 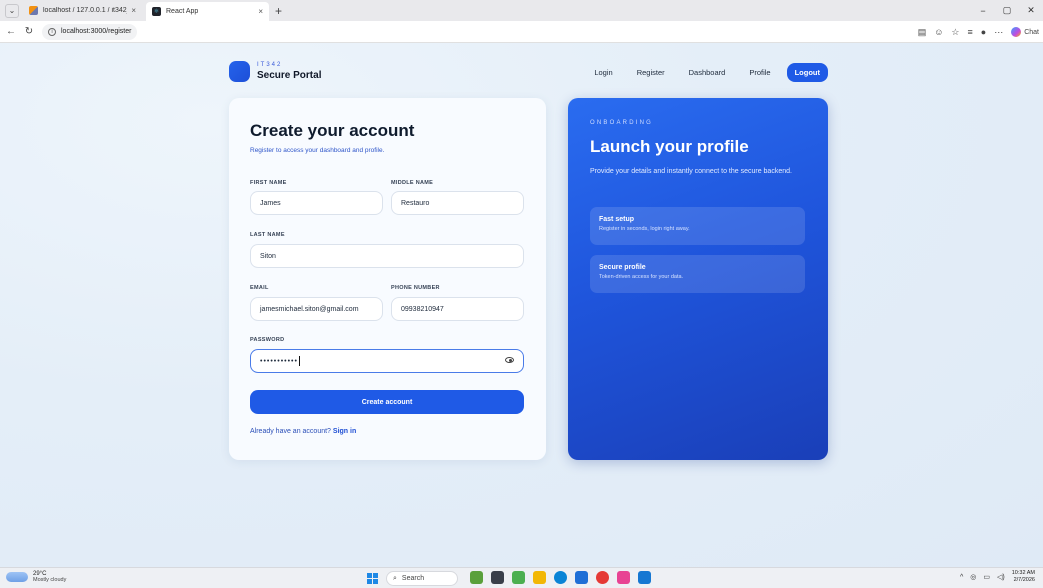 What do you see at coordinates (955, 32) in the screenshot?
I see `favorite-star-icon: ☆` at bounding box center [955, 32].